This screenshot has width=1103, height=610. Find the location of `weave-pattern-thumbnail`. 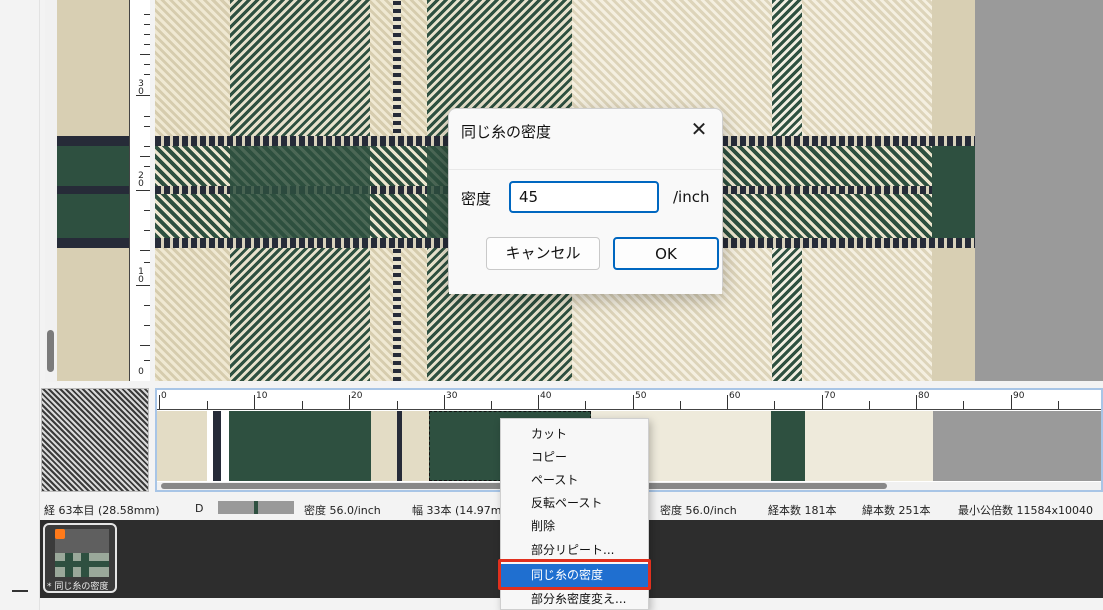

weave-pattern-thumbnail is located at coordinates (95, 440).